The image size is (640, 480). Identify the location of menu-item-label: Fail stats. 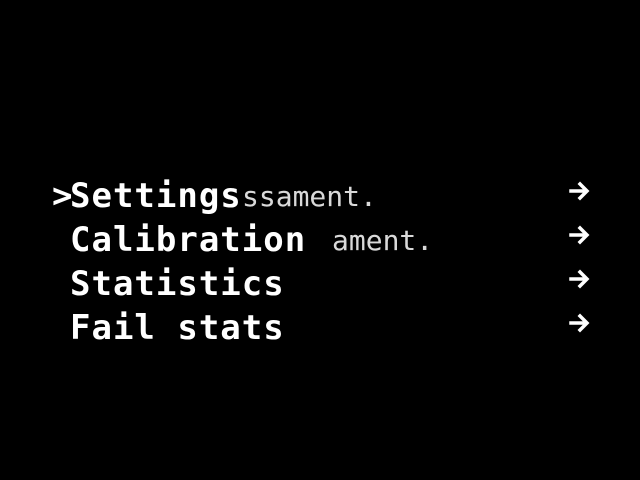
(177, 328).